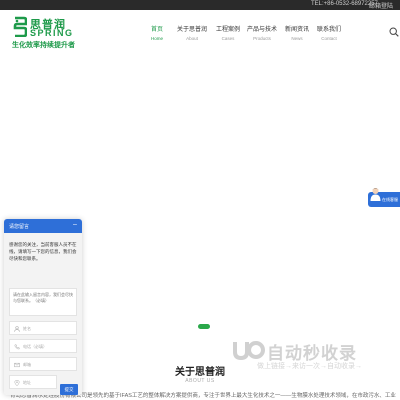  Describe the element at coordinates (43, 328) in the screenshot. I see `name-field: 姓名` at that location.